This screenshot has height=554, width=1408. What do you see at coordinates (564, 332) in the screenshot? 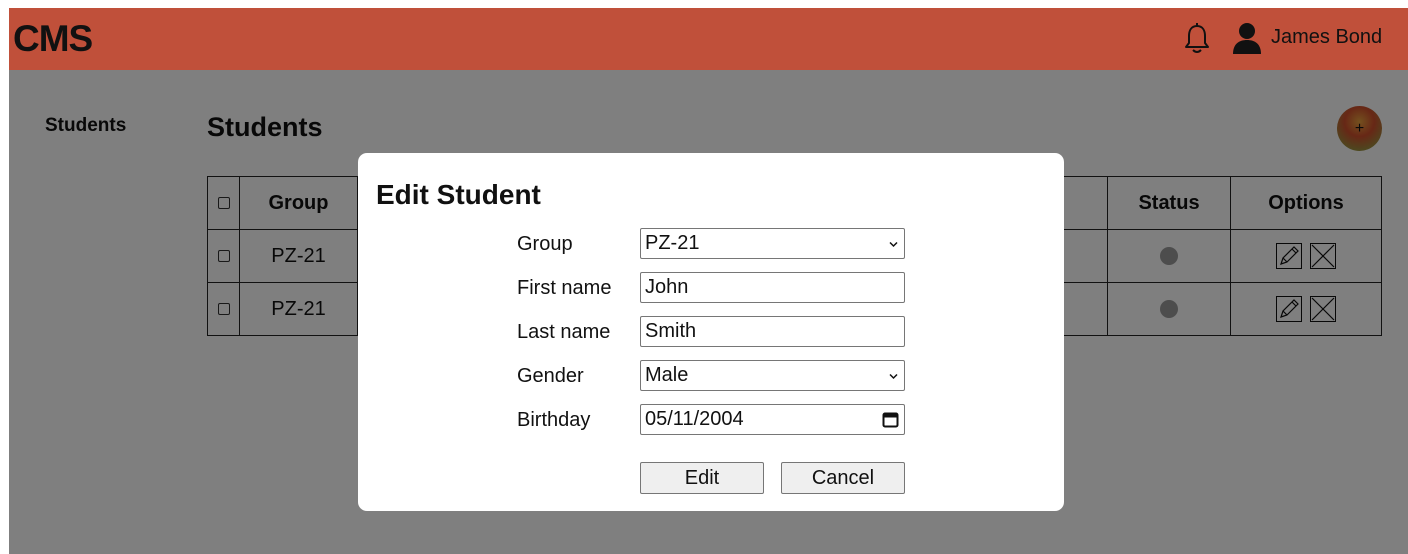
I see `last-name-label: Last name` at bounding box center [564, 332].